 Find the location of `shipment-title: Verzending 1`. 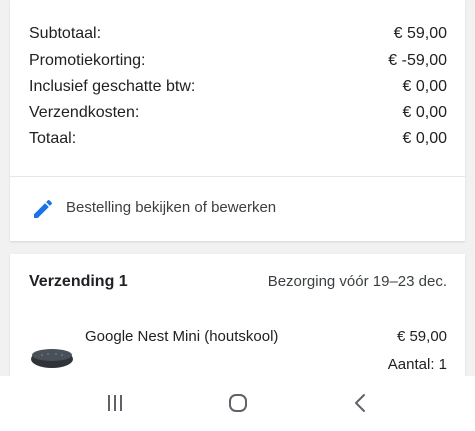

shipment-title: Verzending 1 is located at coordinates (78, 281).